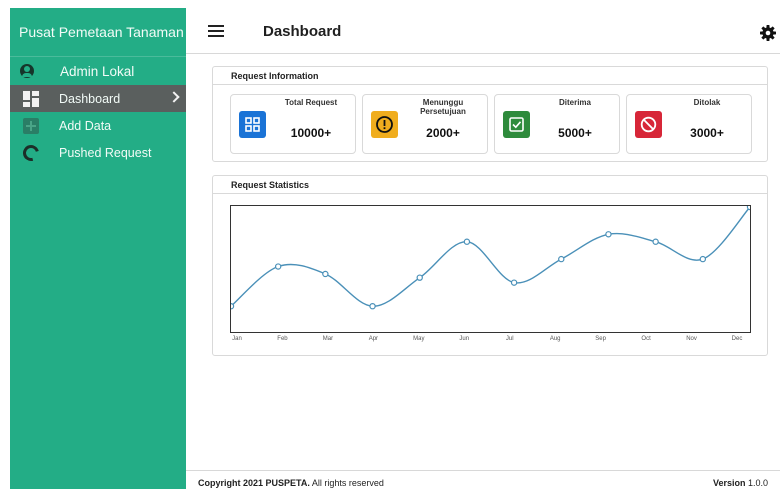 The width and height of the screenshot is (780, 489). Describe the element at coordinates (237, 339) in the screenshot. I see `x-tick-label: Jan` at that location.